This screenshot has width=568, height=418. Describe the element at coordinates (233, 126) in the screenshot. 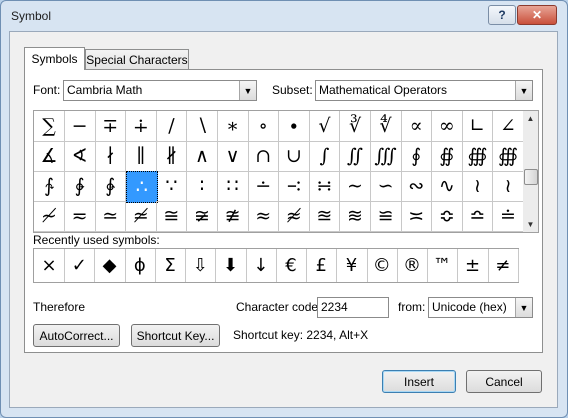

I see `symbol-cell: ∗` at that location.